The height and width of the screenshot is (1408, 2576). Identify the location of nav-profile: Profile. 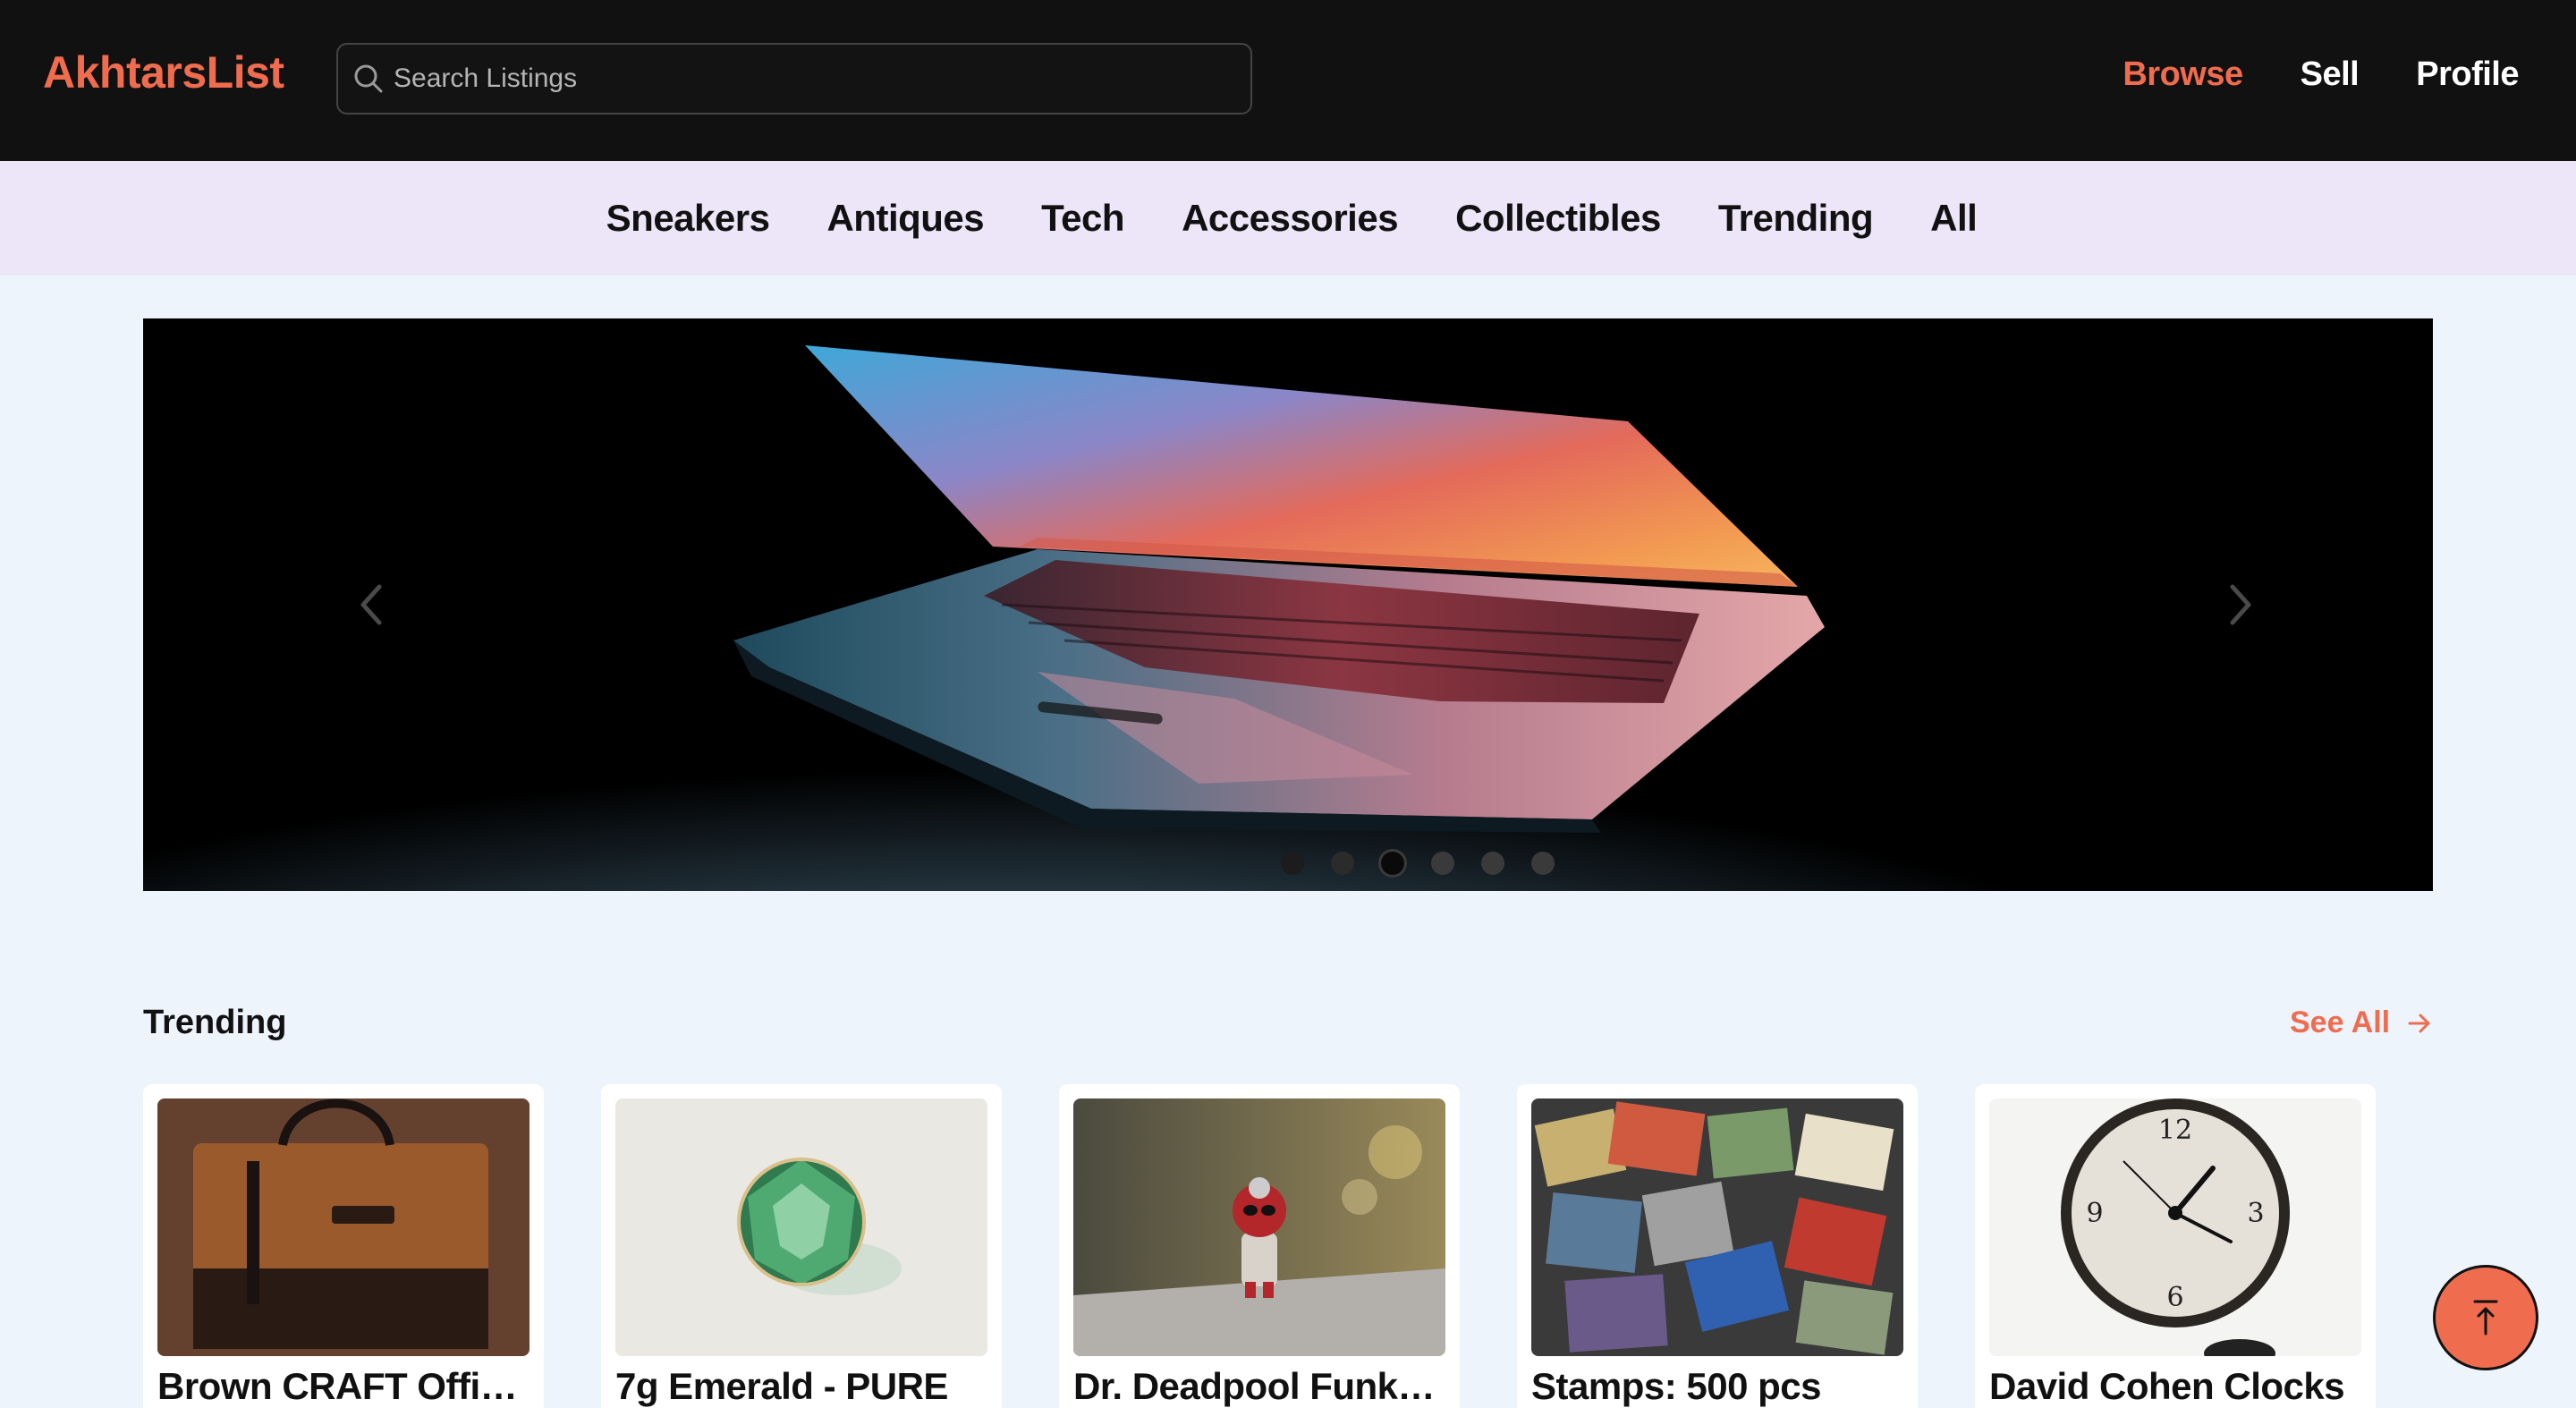
(2467, 74).